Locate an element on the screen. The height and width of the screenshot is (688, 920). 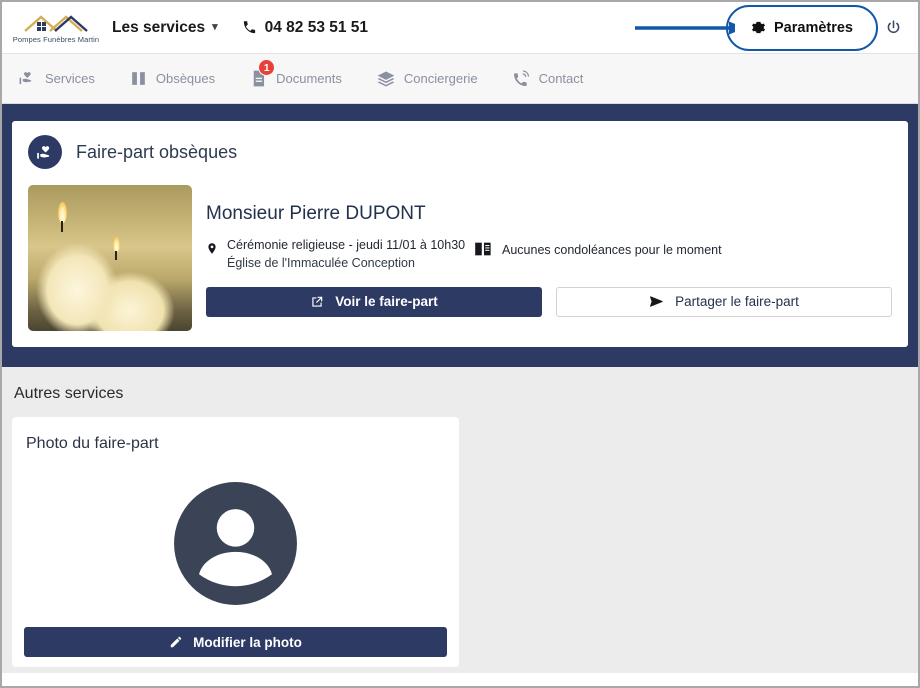
phone-link: 04 82 53 51 51 is located at coordinates (305, 28).